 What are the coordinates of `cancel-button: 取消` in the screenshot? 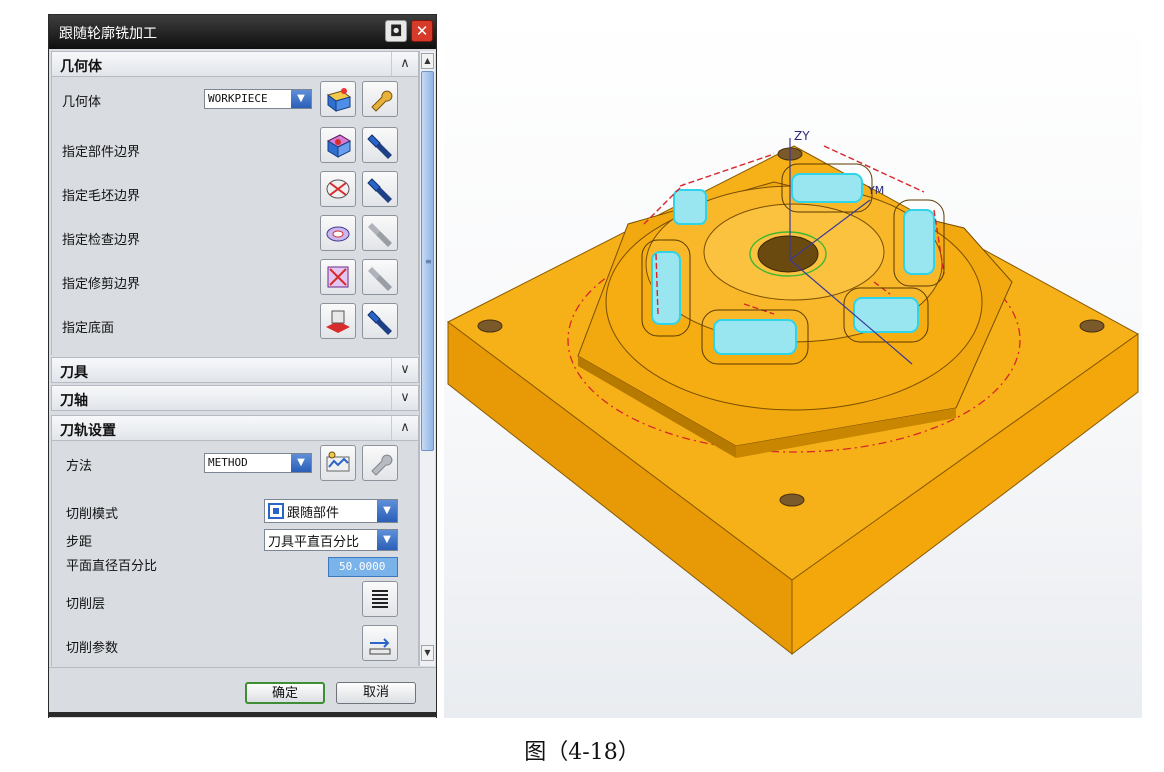 It's located at (376, 693).